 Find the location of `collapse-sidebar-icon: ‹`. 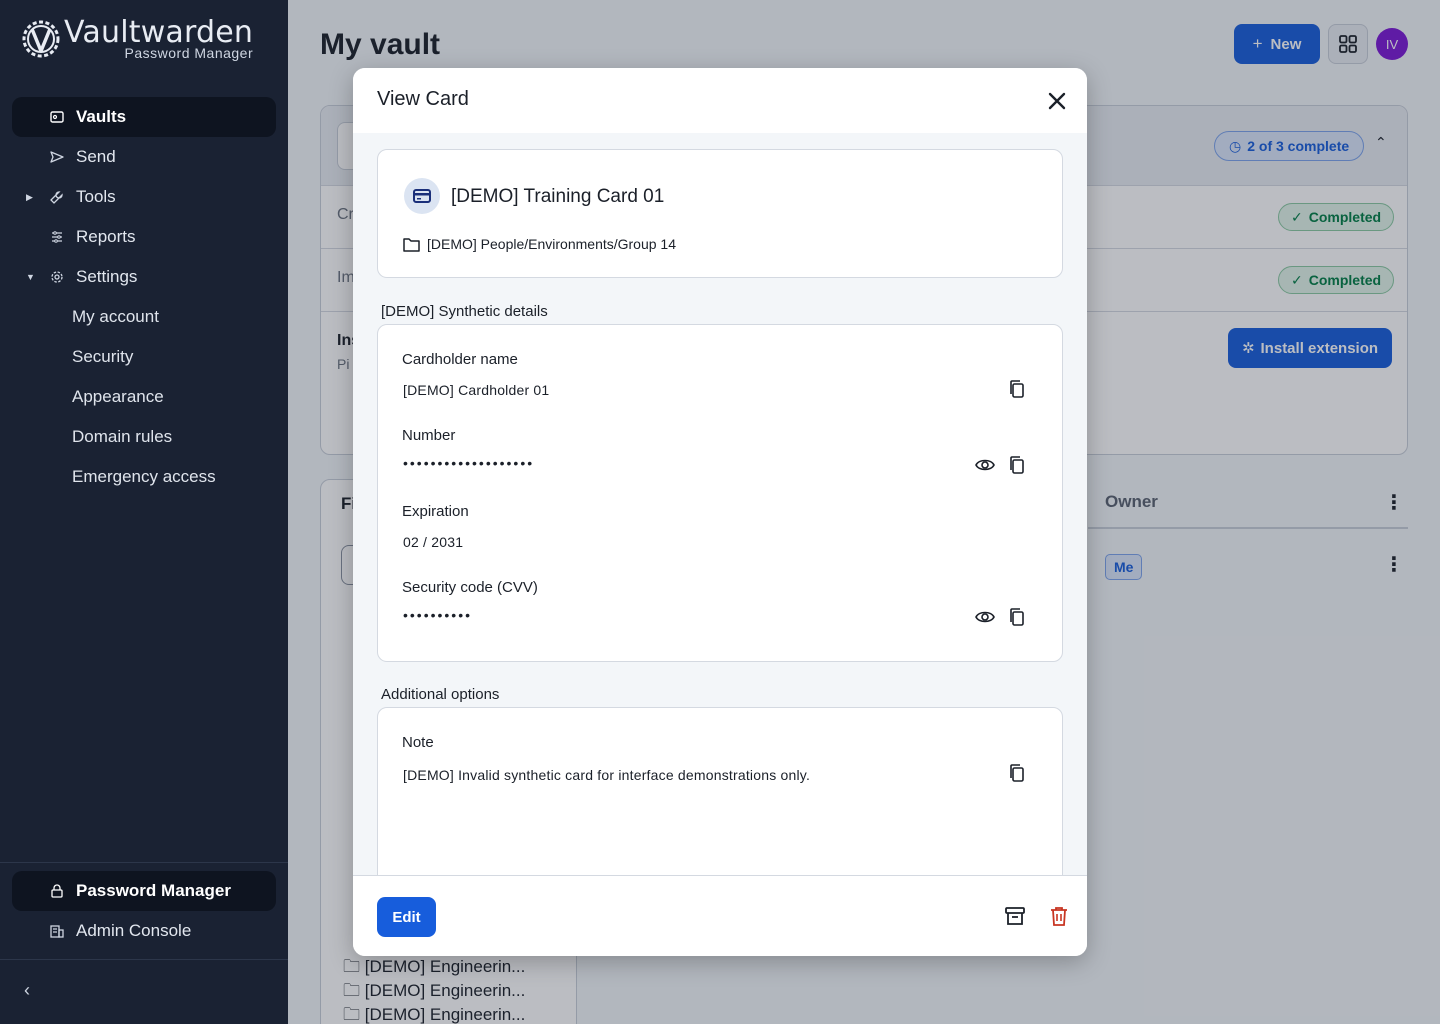

collapse-sidebar-icon: ‹ is located at coordinates (27, 990).